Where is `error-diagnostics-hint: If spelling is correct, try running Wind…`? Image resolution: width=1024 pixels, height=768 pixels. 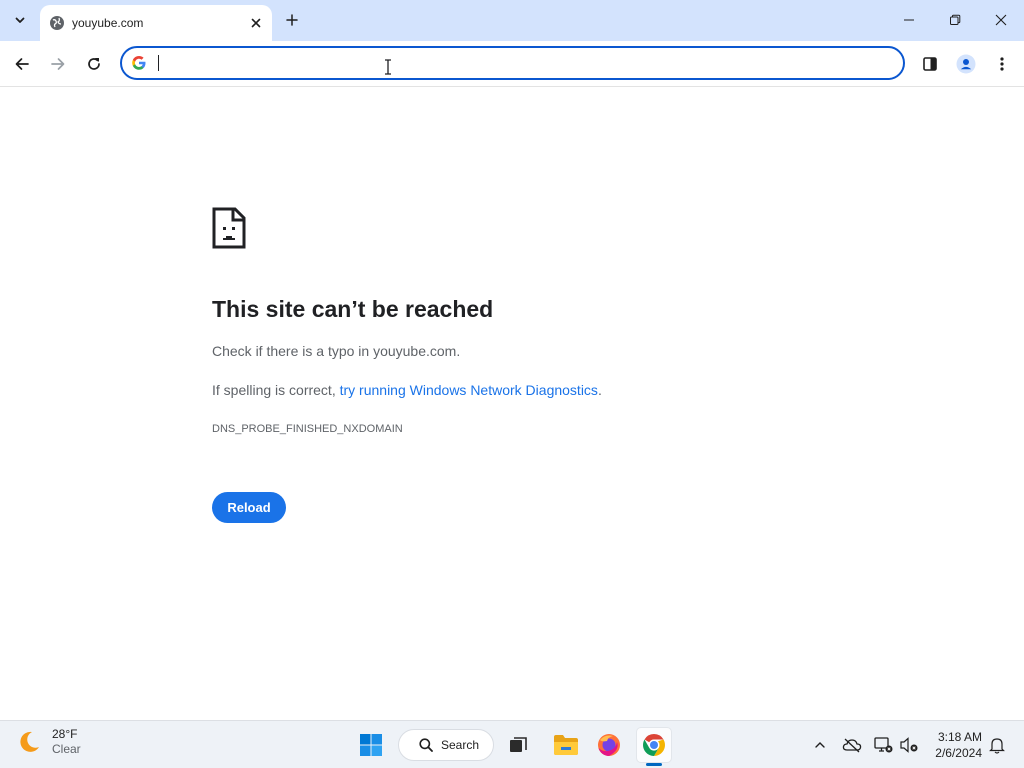 error-diagnostics-hint: If spelling is correct, try running Wind… is located at coordinates (407, 390).